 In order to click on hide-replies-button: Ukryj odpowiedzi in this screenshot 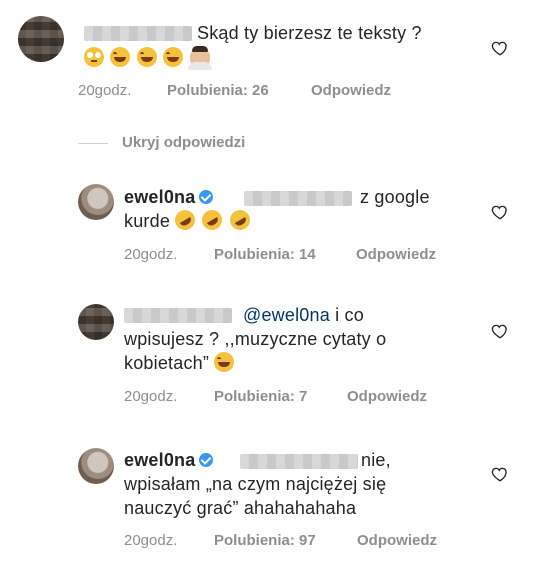, I will do `click(183, 142)`.